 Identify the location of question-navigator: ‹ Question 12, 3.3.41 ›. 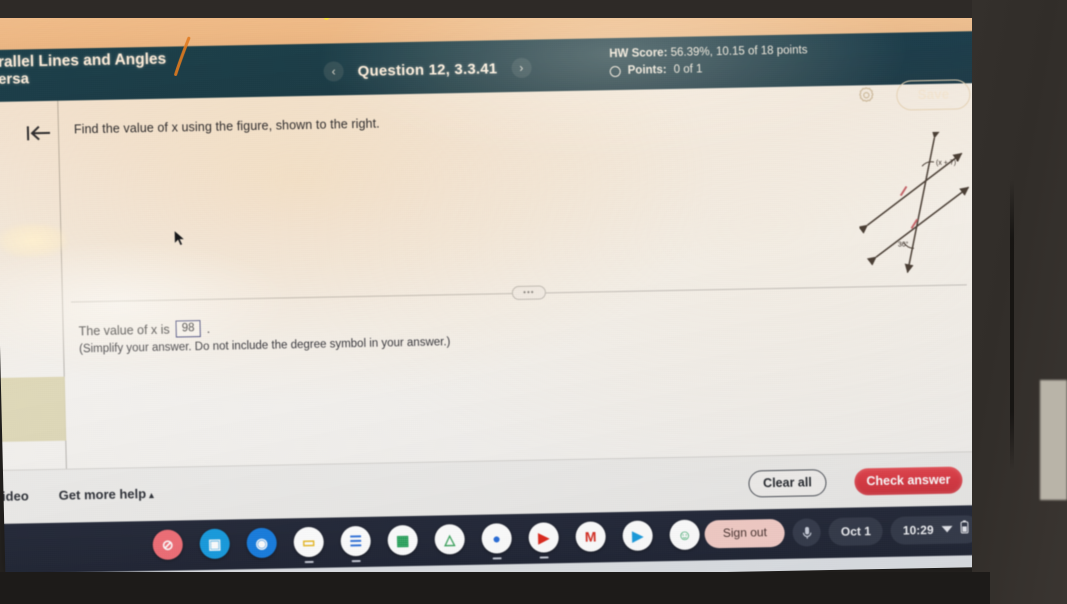
(427, 69).